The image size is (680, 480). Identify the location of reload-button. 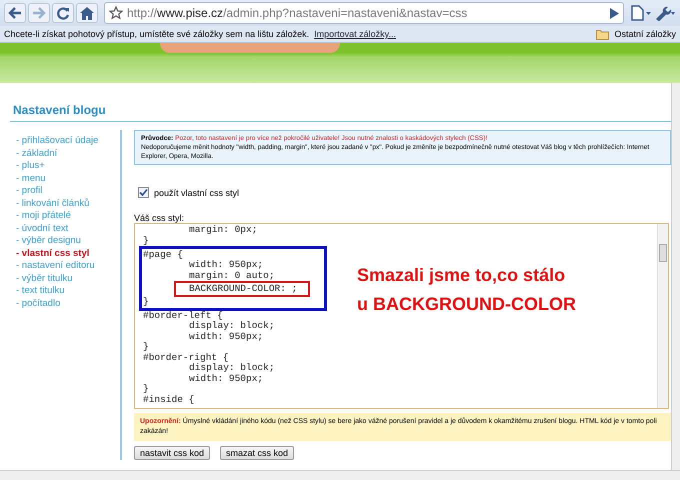
(63, 13).